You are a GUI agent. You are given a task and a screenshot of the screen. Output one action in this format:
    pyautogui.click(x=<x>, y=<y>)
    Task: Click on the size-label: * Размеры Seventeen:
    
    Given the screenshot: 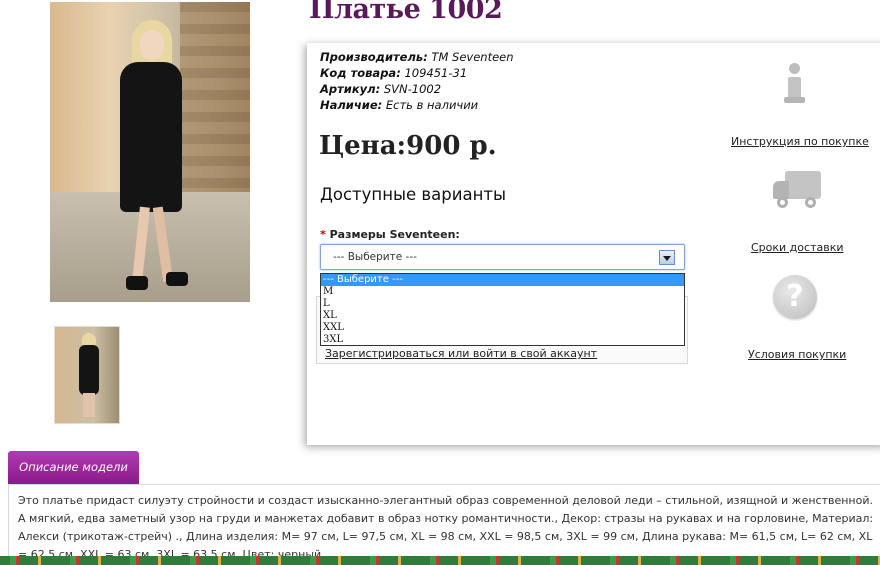 What is the action you would take?
    pyautogui.click(x=390, y=234)
    